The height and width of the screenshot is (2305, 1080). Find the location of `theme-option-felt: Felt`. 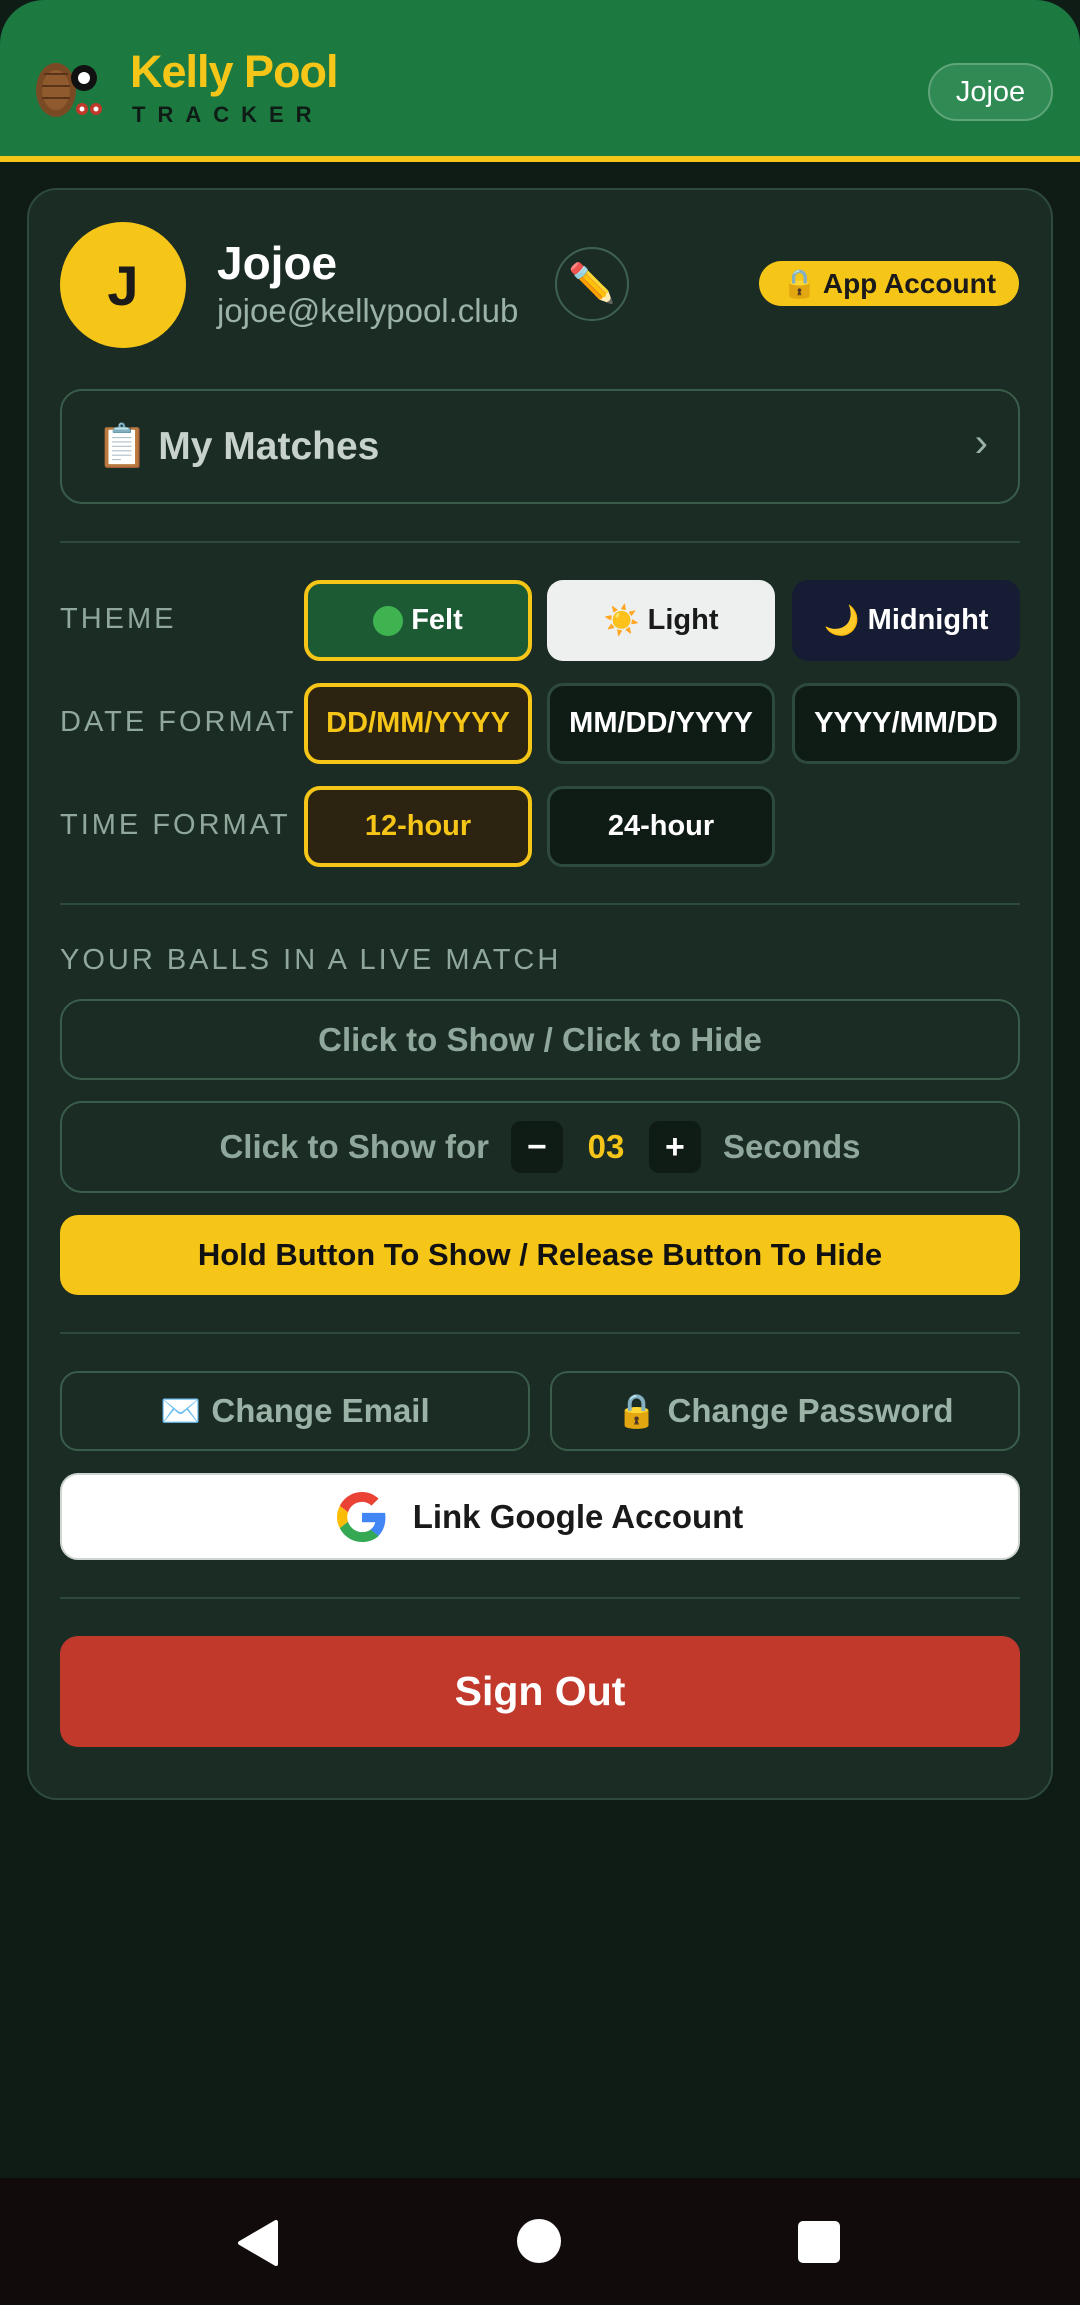

theme-option-felt: Felt is located at coordinates (418, 620).